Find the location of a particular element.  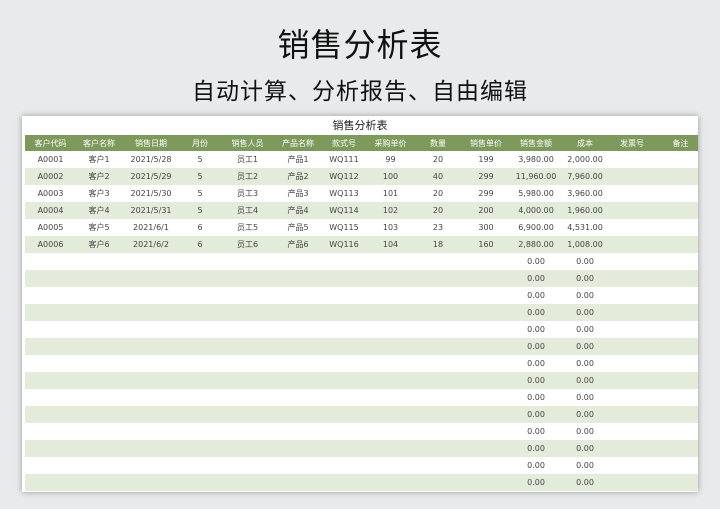

table-cell: 18 is located at coordinates (438, 244).